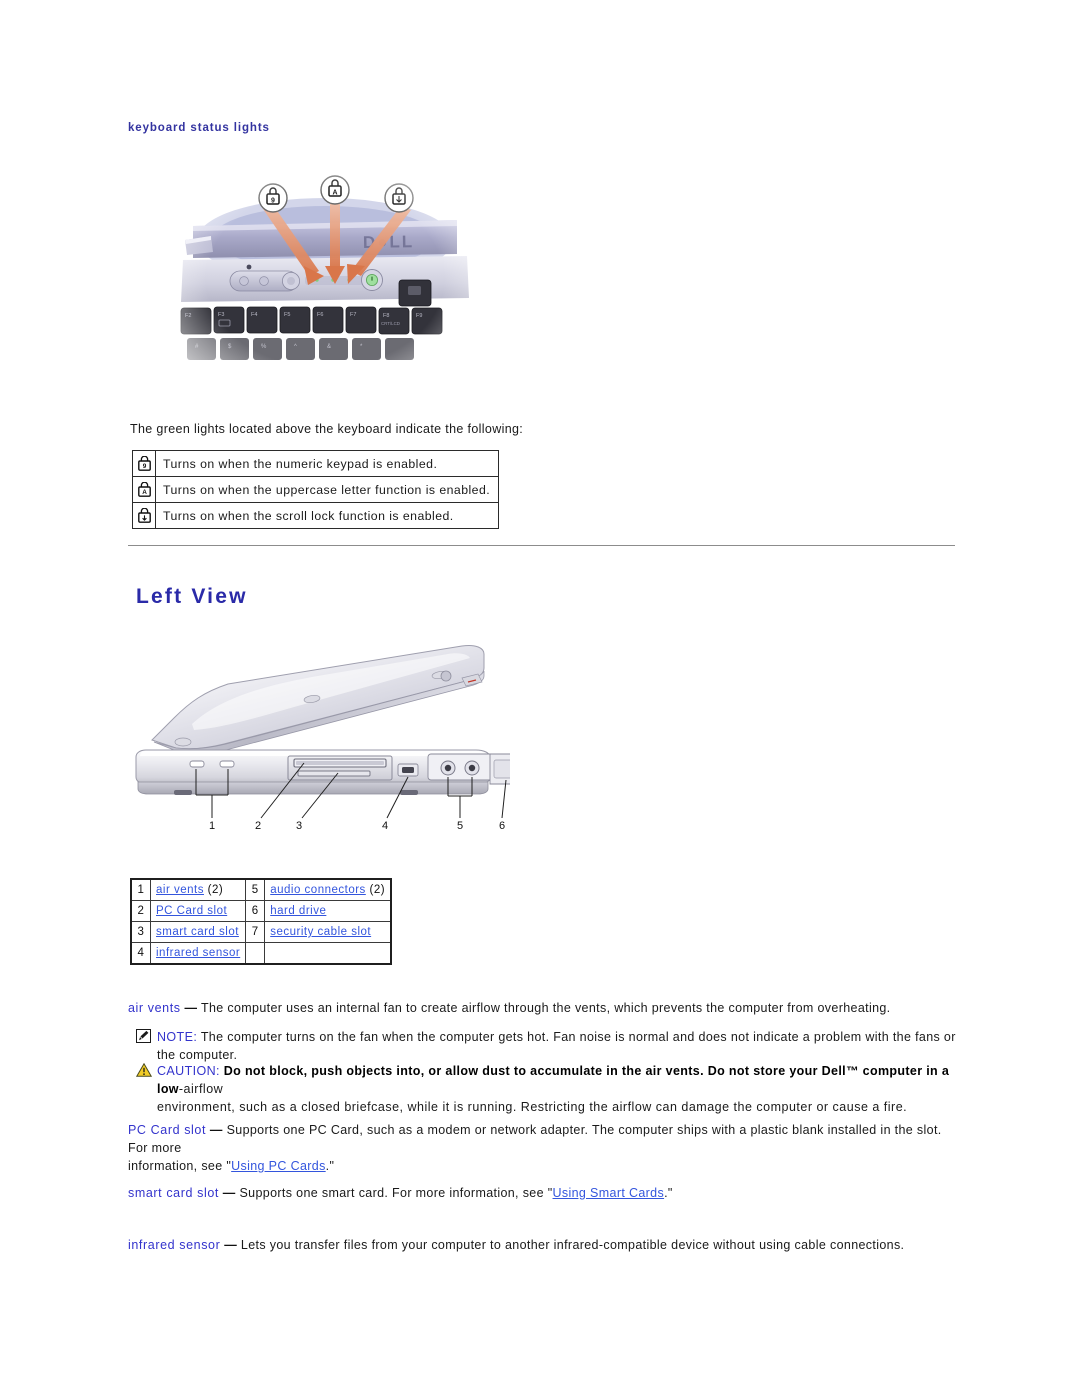  I want to click on warning-triangle-icon, so click(144, 1069).